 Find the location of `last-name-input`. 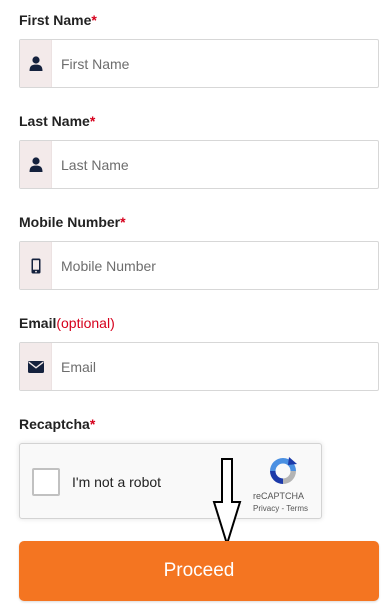

last-name-input is located at coordinates (215, 164).